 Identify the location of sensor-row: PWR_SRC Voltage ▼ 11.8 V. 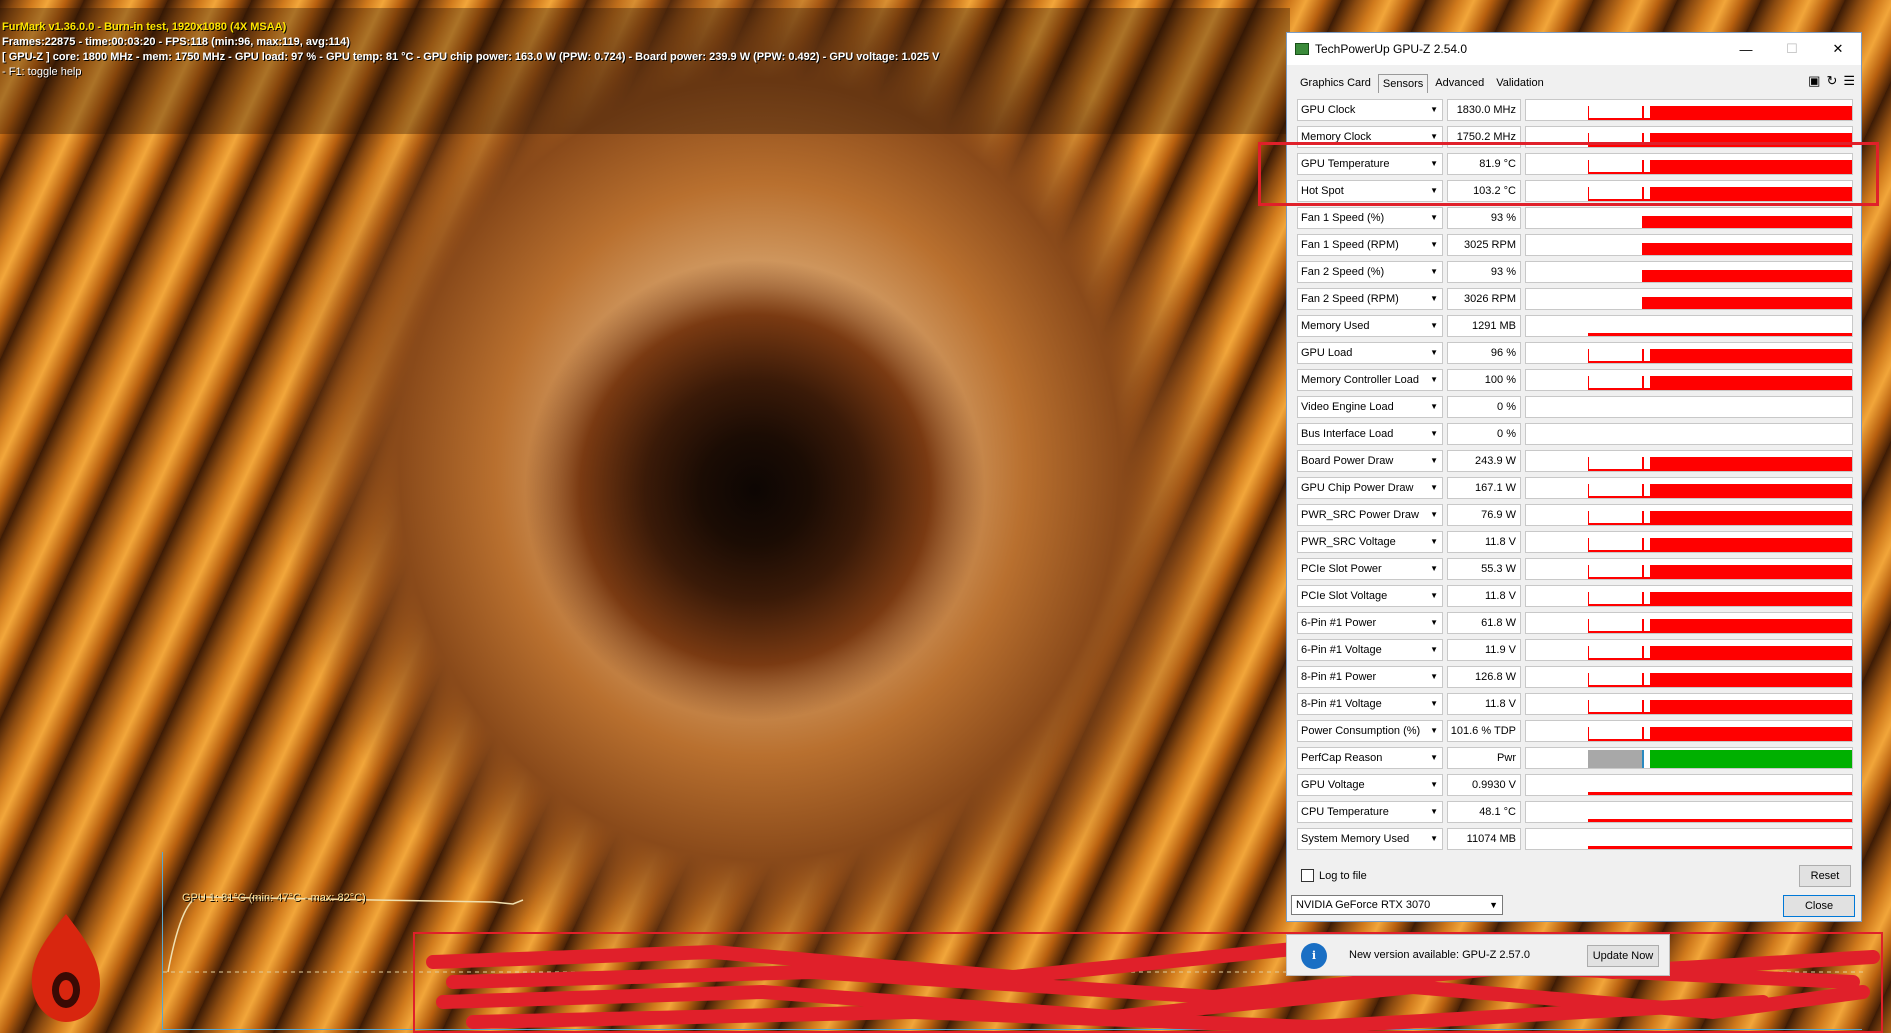
(1575, 542).